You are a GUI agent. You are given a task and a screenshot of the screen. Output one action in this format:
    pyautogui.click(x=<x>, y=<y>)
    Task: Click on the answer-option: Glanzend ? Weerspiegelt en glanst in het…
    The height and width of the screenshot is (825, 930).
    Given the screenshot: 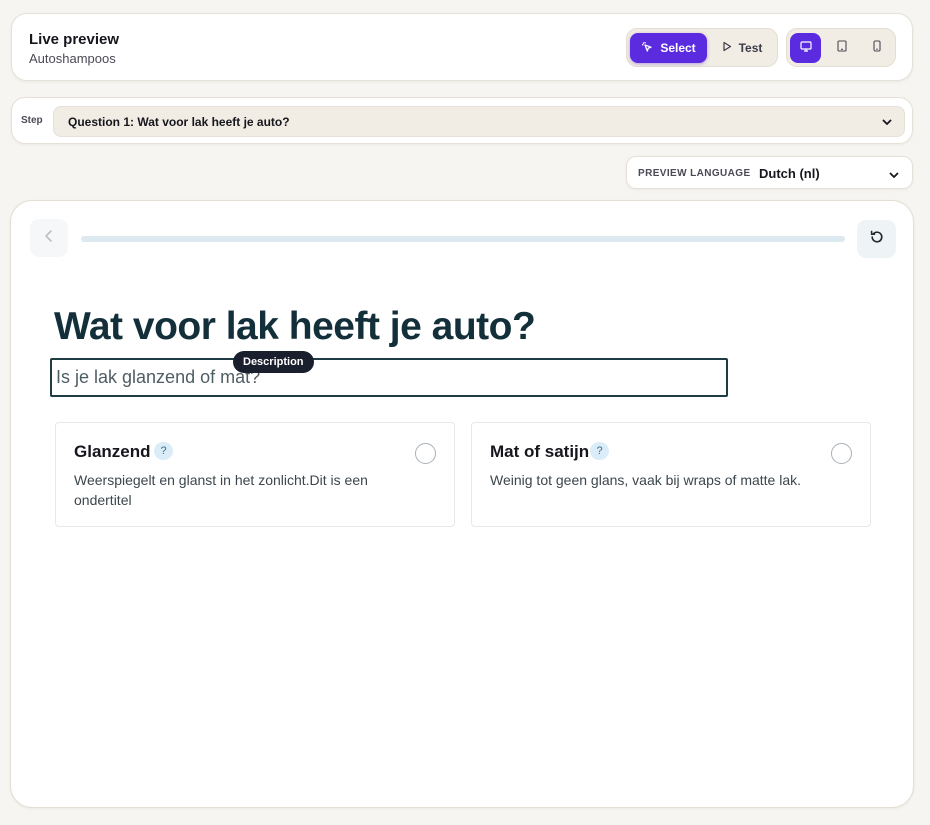 What is the action you would take?
    pyautogui.click(x=255, y=474)
    